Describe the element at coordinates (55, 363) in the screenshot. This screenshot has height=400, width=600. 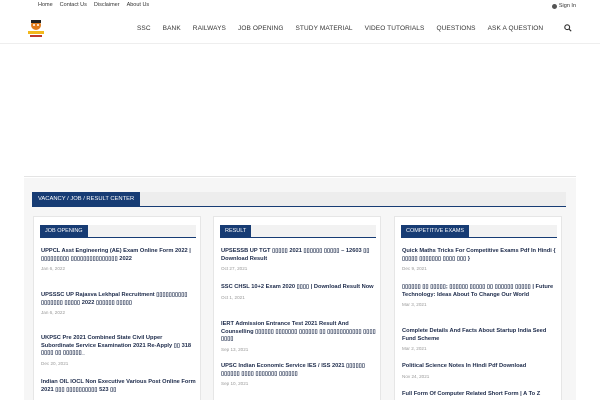
I see `post-date: Dec 20, 2021` at that location.